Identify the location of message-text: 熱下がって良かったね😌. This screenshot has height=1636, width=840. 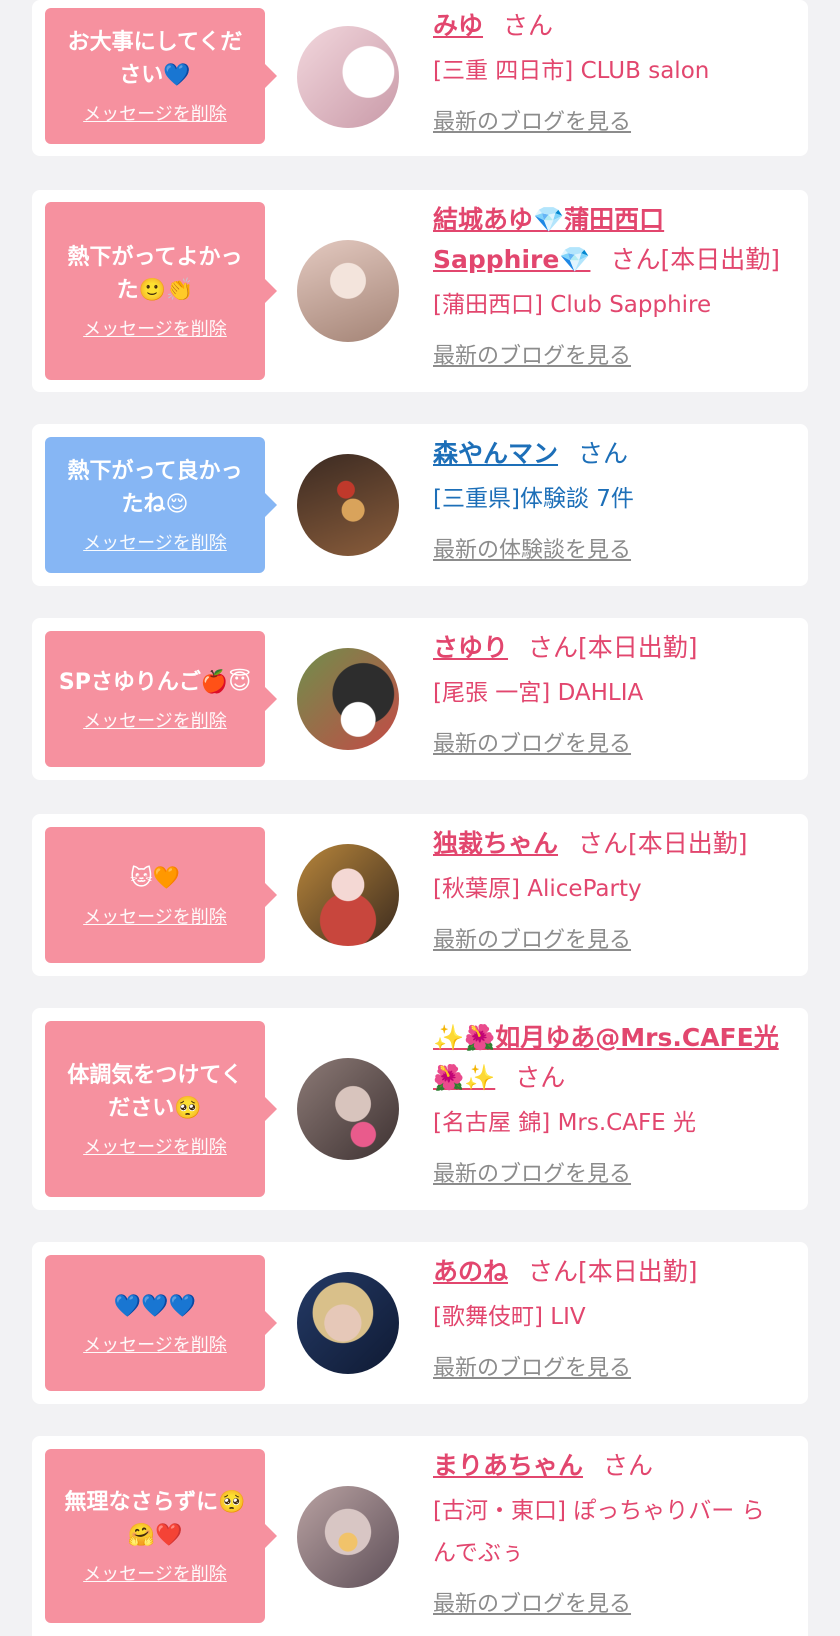
(155, 488).